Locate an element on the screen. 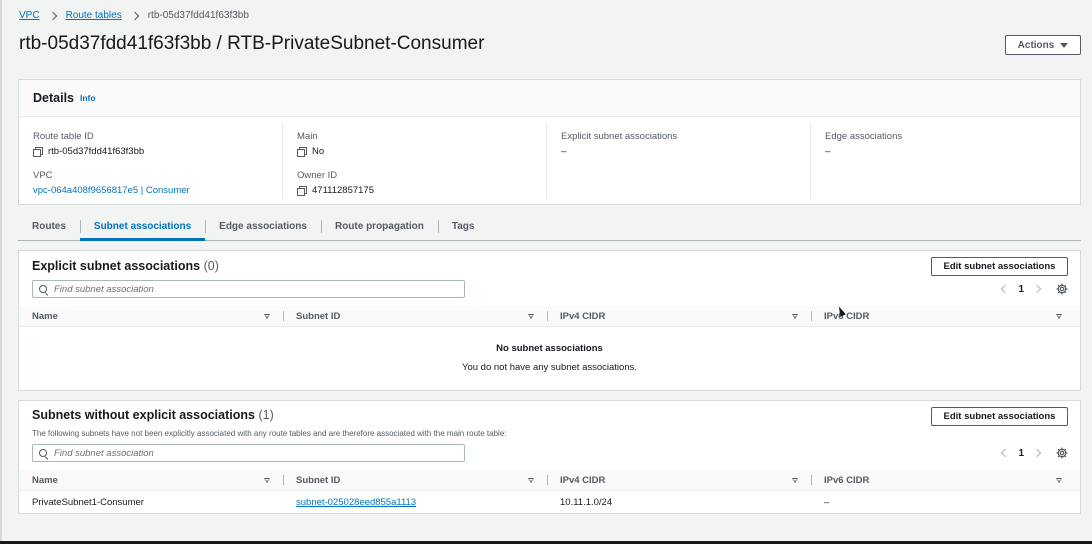  explicit-page-number: 1 is located at coordinates (1021, 289).